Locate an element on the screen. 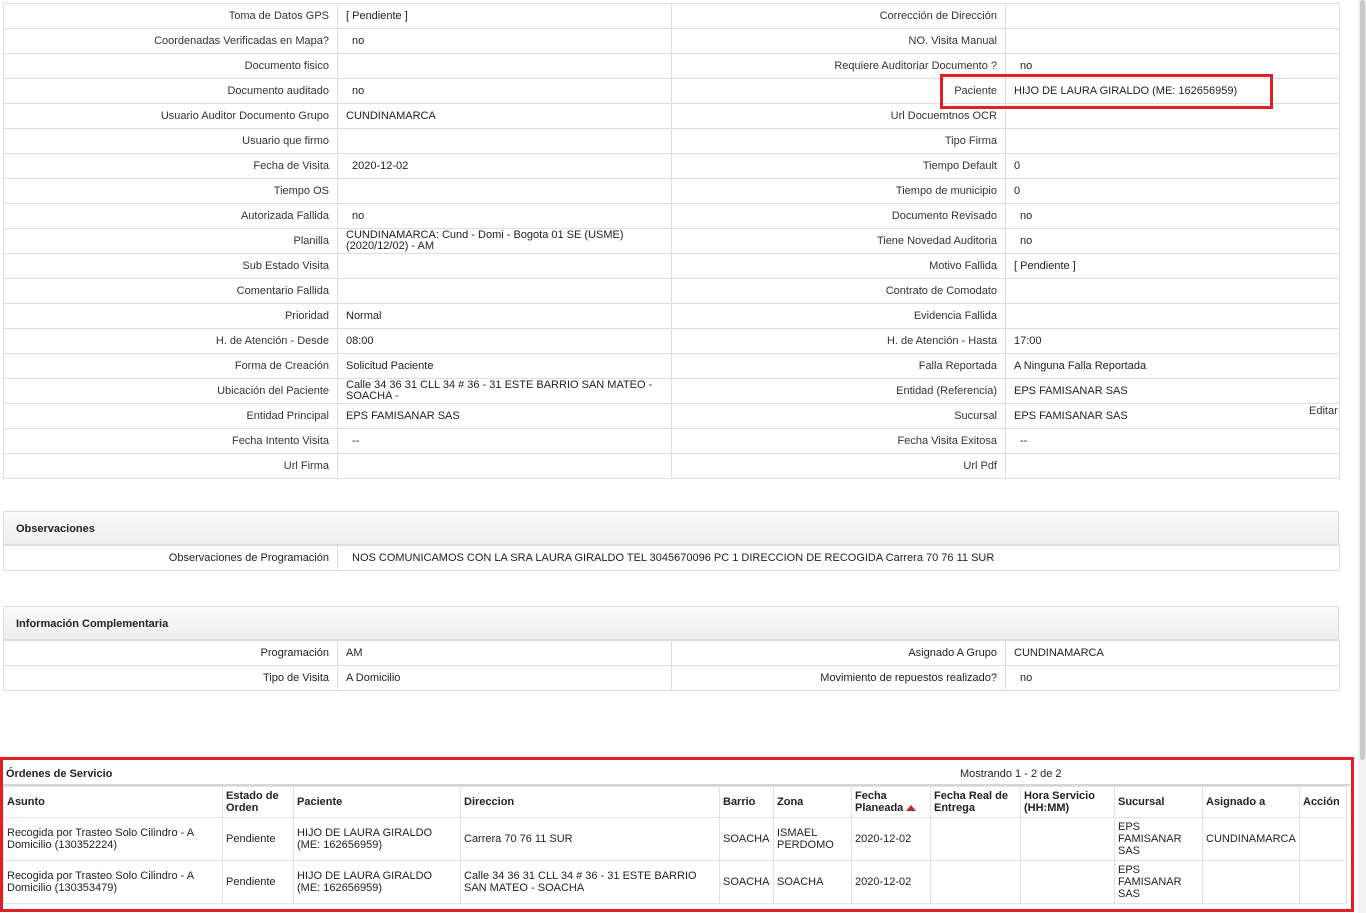 The image size is (1366, 913). field-value: 17:00 is located at coordinates (1172, 341).